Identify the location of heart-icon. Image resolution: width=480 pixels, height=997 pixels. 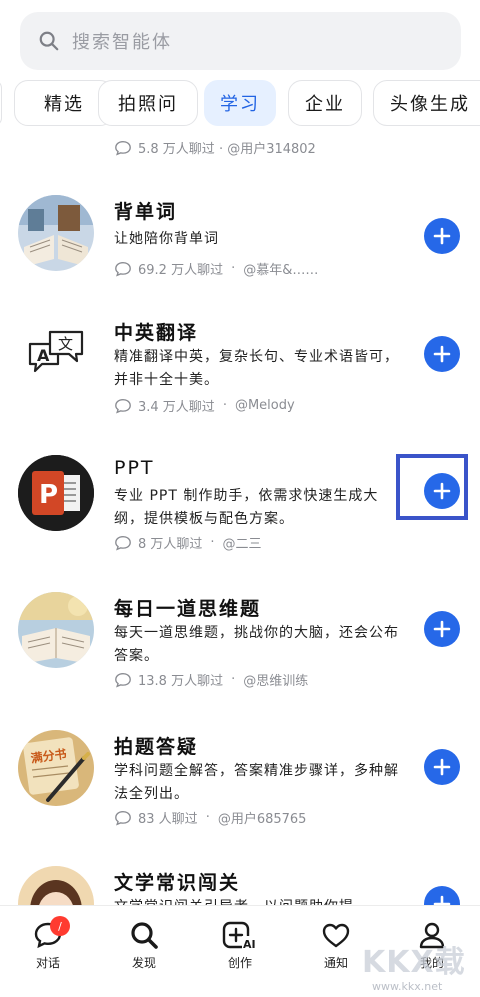
(336, 935).